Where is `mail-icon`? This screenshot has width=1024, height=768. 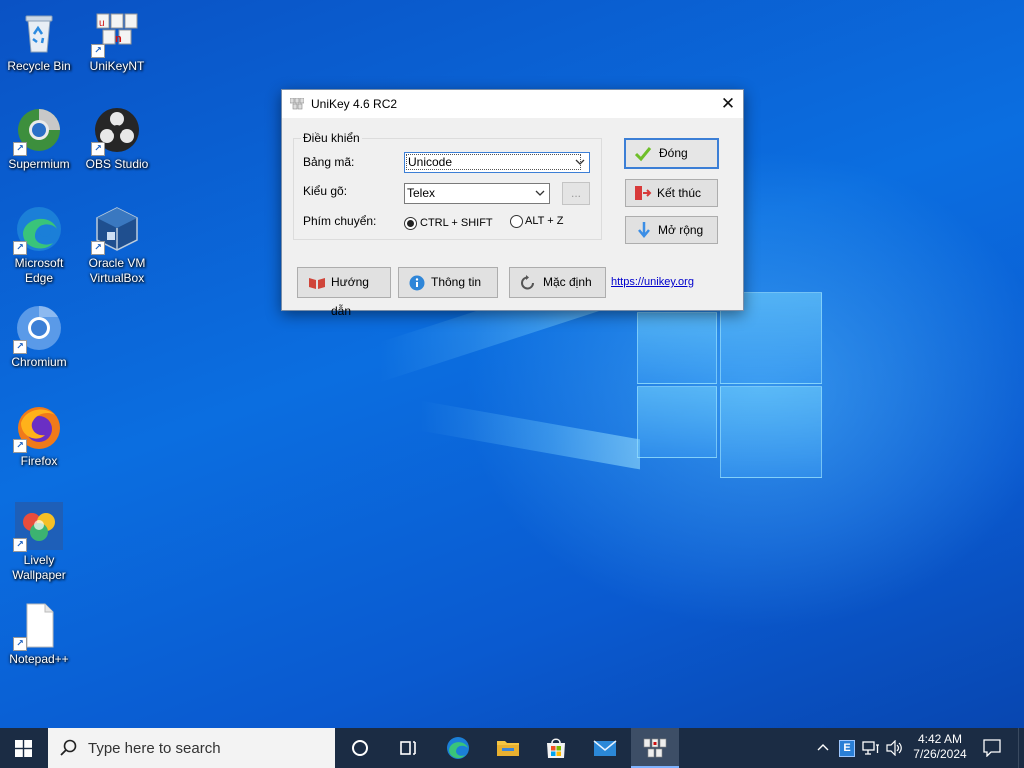 mail-icon is located at coordinates (605, 748).